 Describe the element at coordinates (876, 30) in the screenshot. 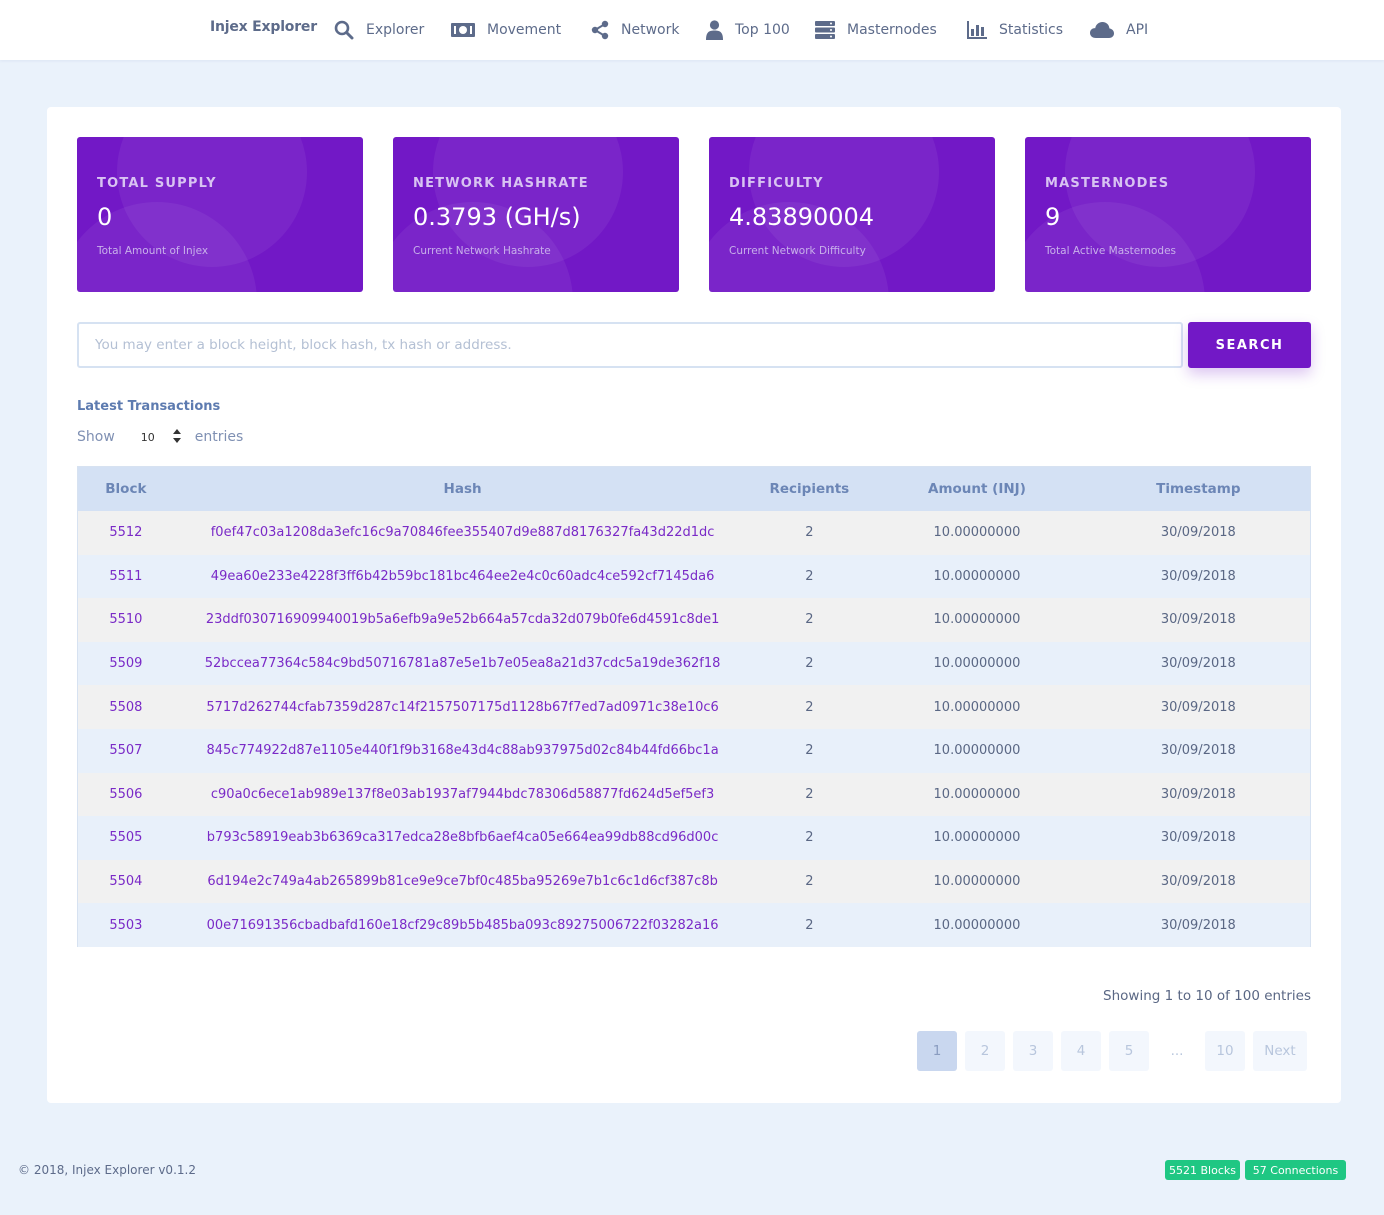

I see `nav-masternodes: Masternodes` at that location.